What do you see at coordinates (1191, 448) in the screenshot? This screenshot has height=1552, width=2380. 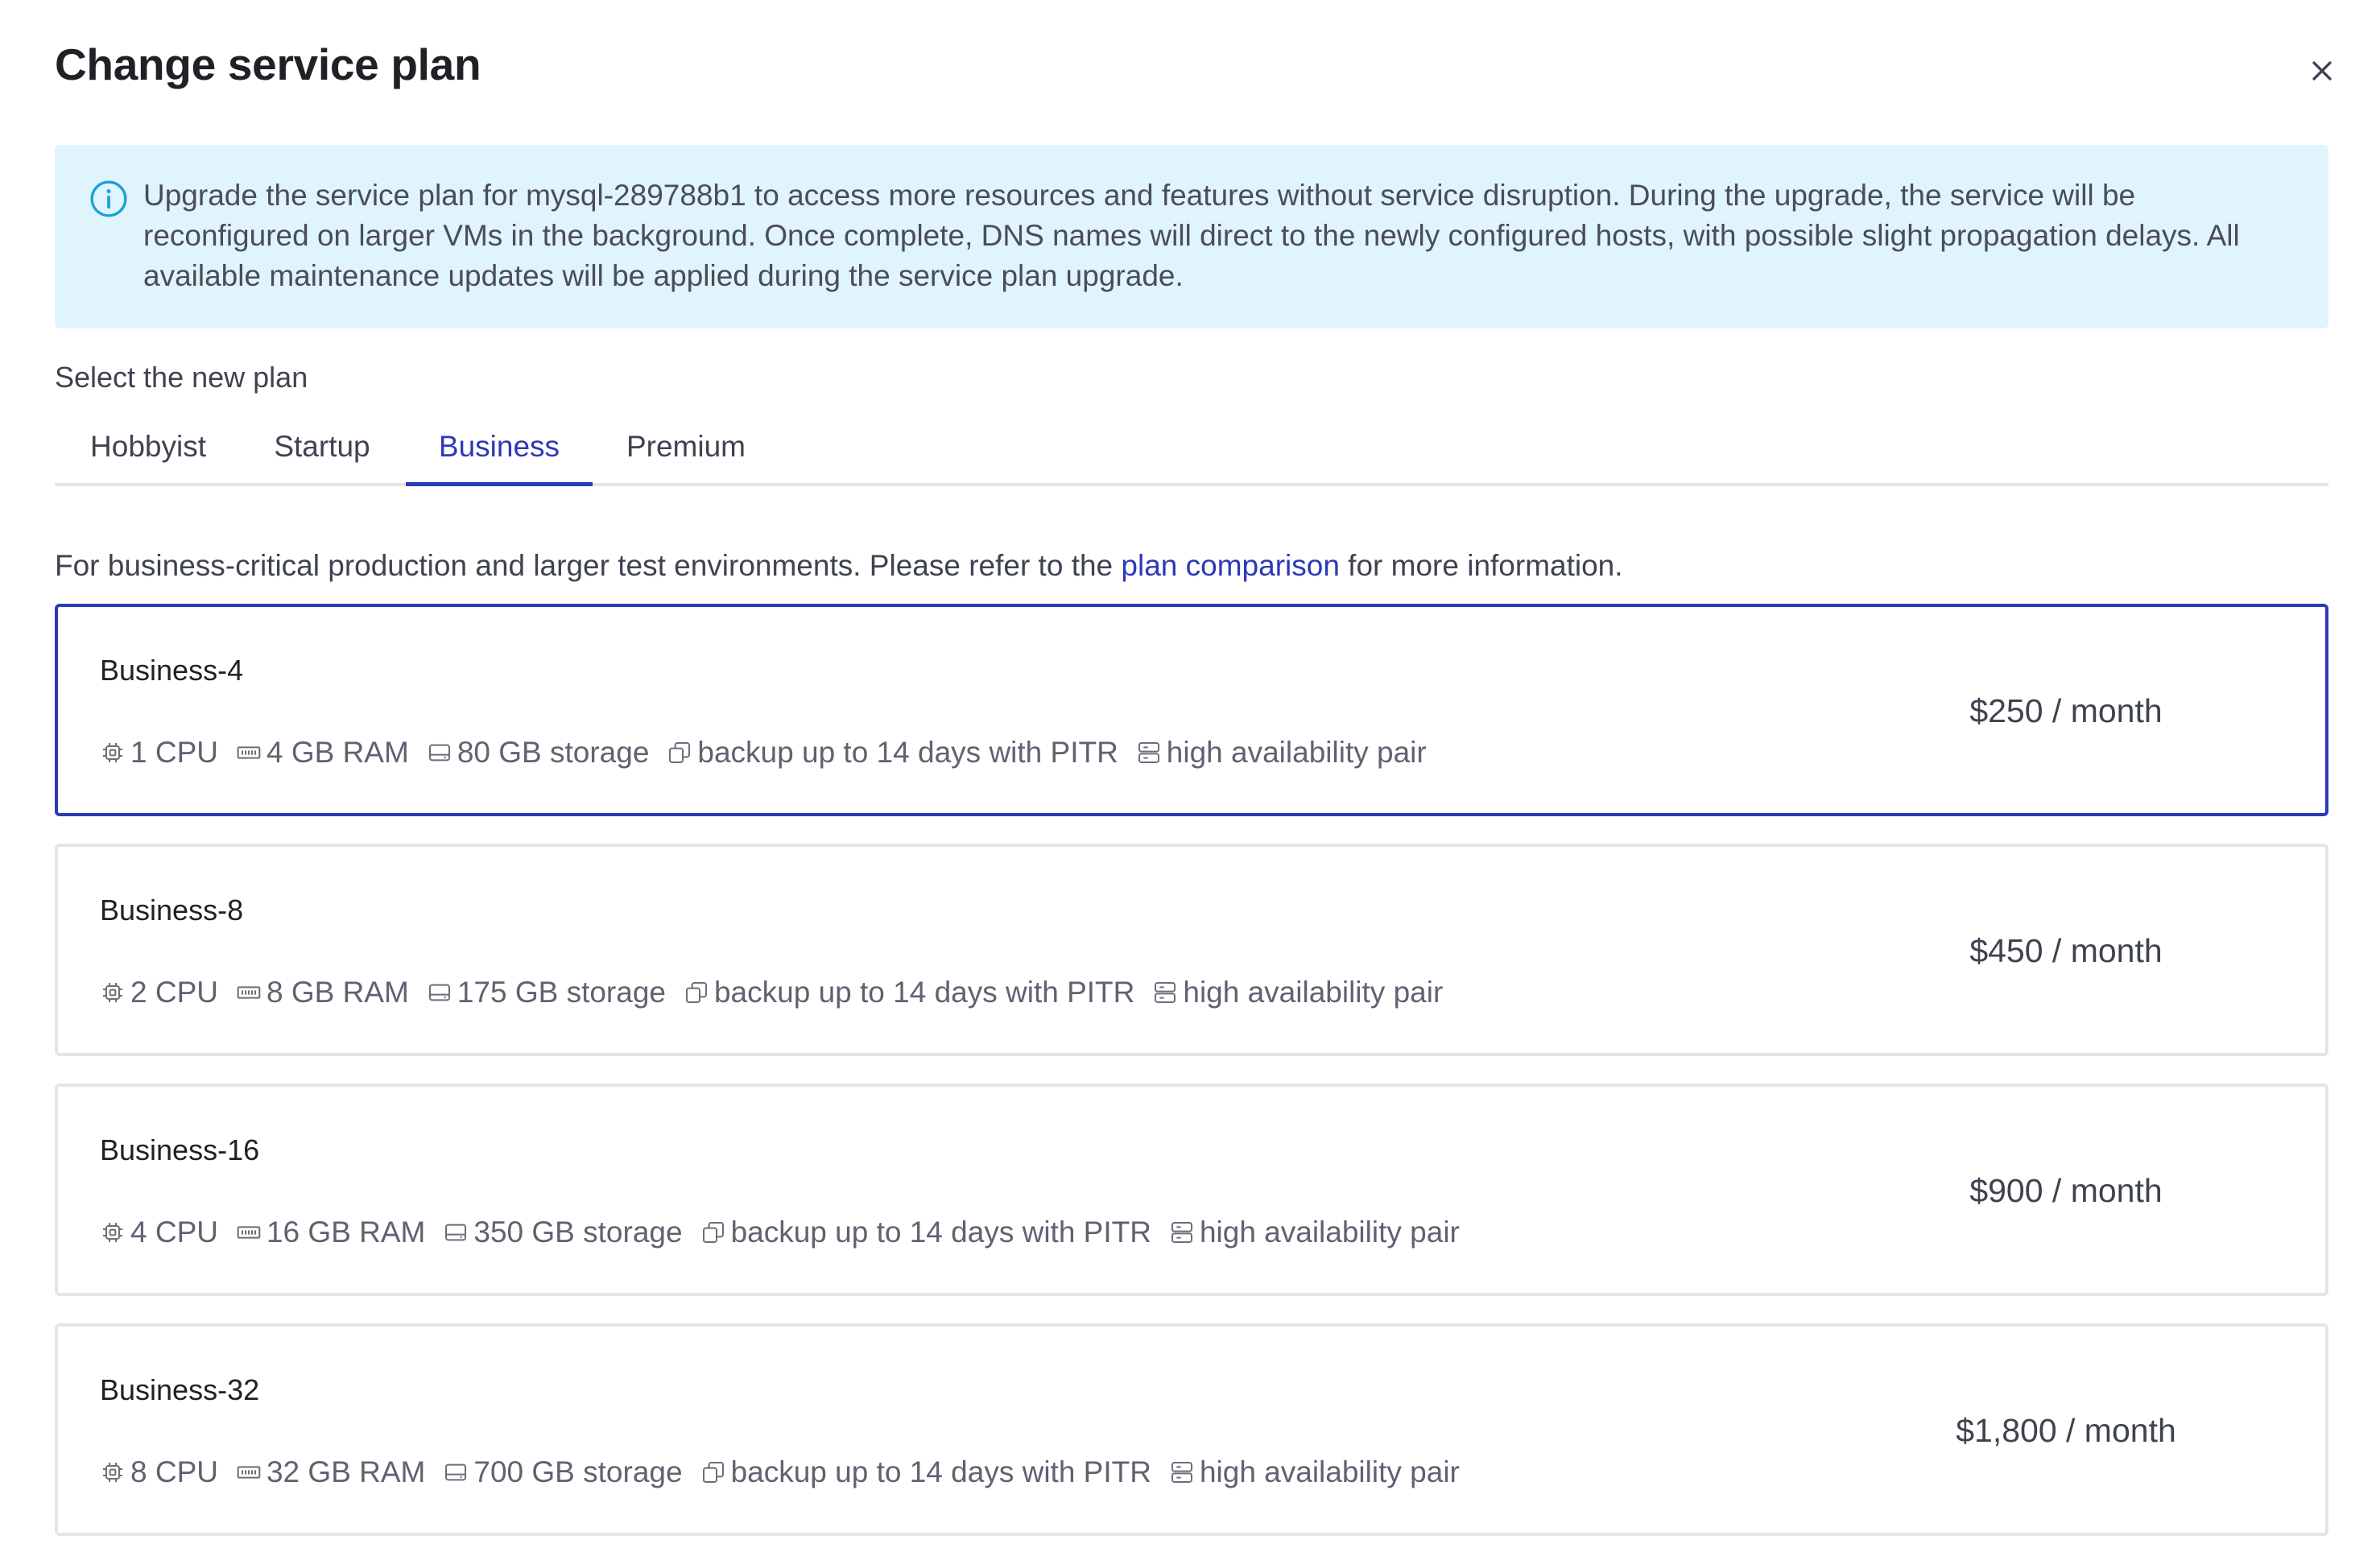 I see `plan-tier-tabs: Hobbyist Startup Business Premium` at bounding box center [1191, 448].